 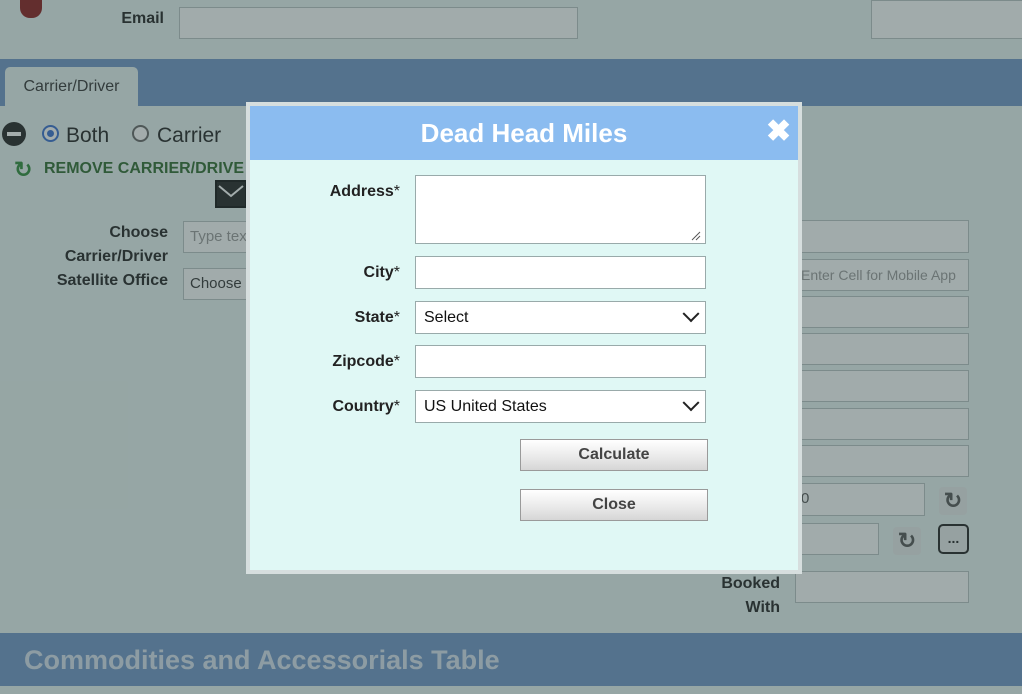 What do you see at coordinates (325, 318) in the screenshot?
I see `state-label: State*` at bounding box center [325, 318].